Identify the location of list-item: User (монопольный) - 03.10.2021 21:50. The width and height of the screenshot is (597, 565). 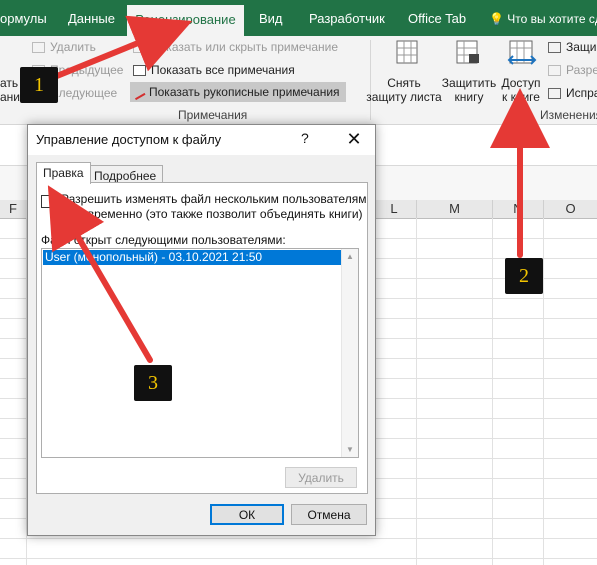
(193, 257).